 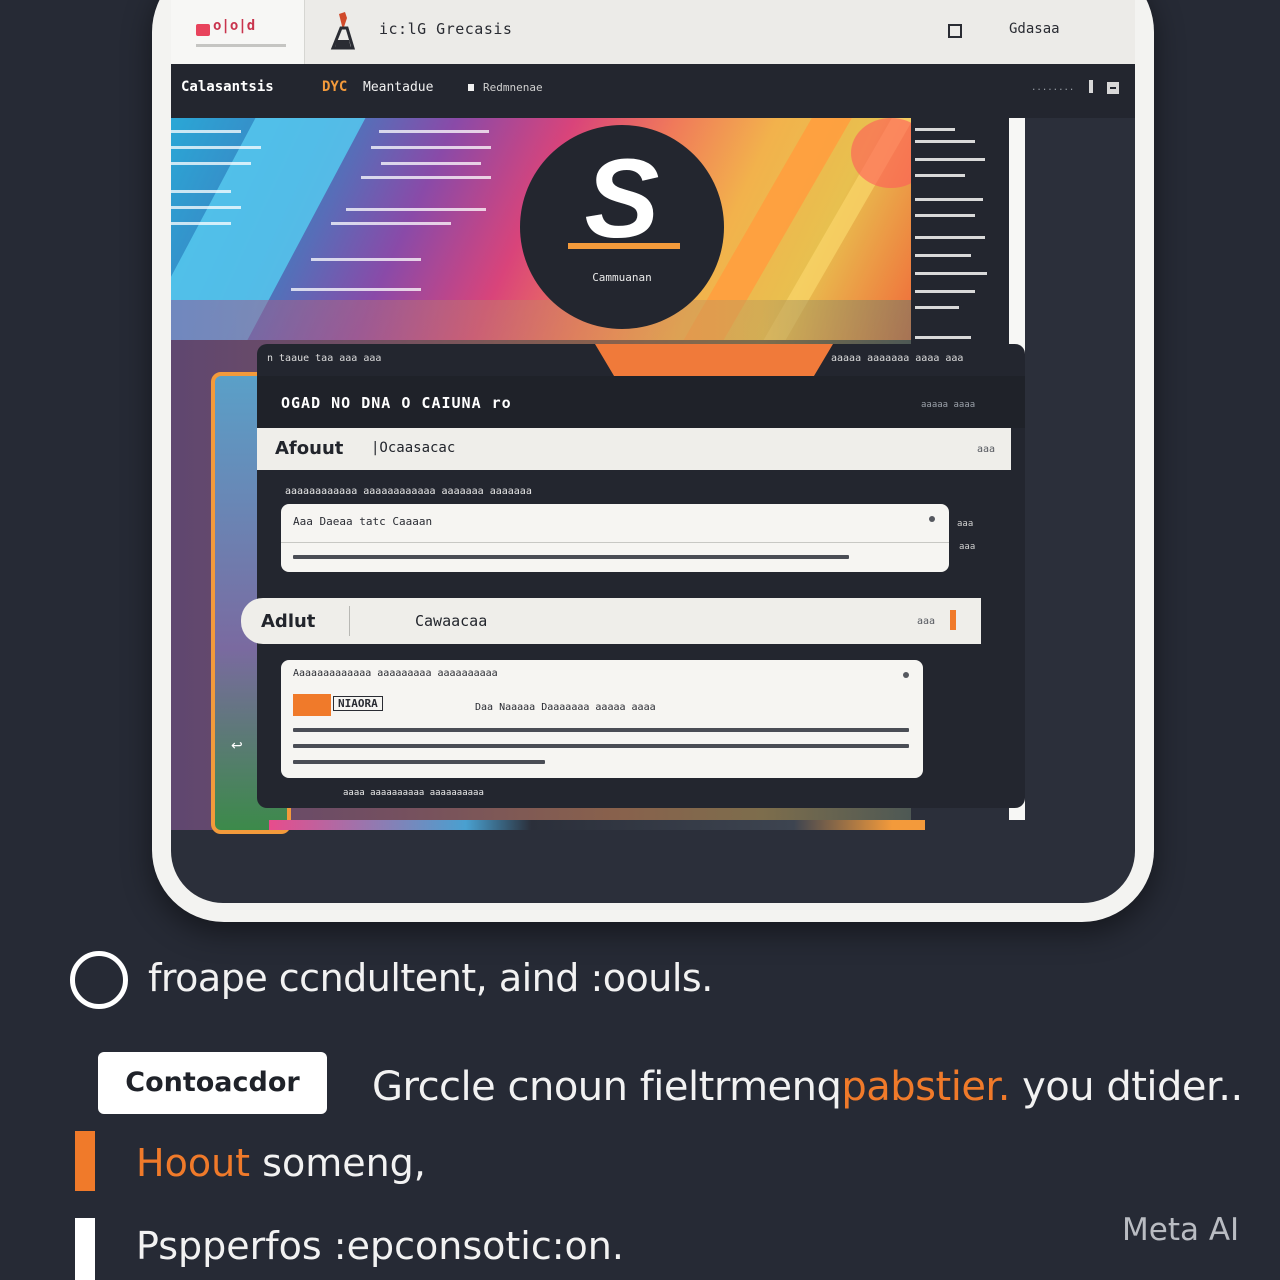 I want to click on panel-title: OGAD NO DNA O CAIUNA ro, so click(x=396, y=403).